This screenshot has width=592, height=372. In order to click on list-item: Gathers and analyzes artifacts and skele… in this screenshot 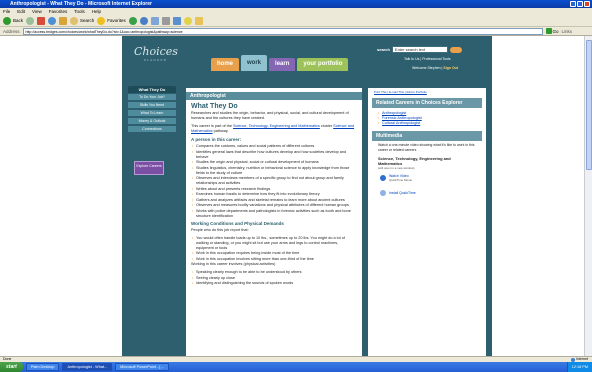, I will do `click(274, 200)`.